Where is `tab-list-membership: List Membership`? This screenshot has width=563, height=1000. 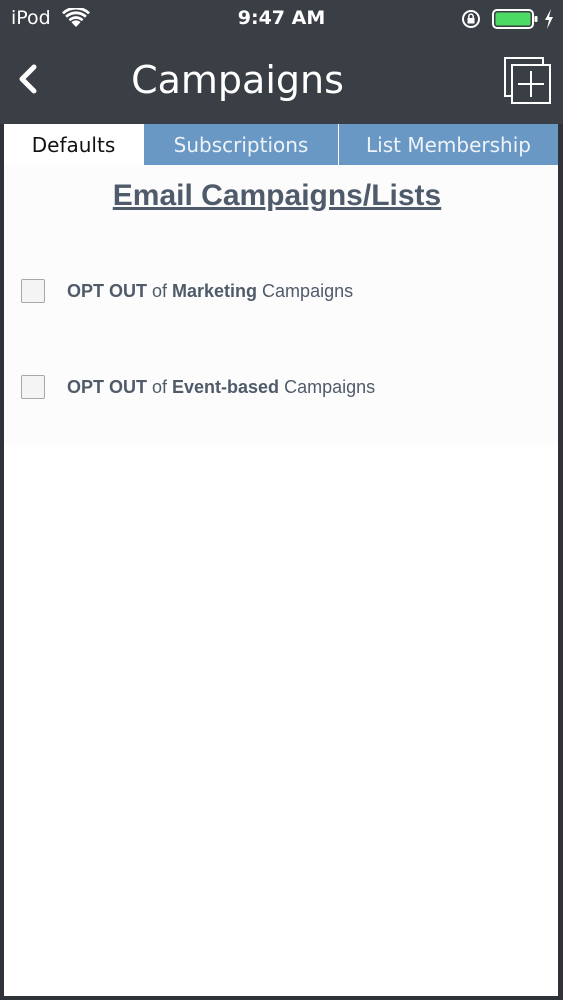
tab-list-membership: List Membership is located at coordinates (448, 144).